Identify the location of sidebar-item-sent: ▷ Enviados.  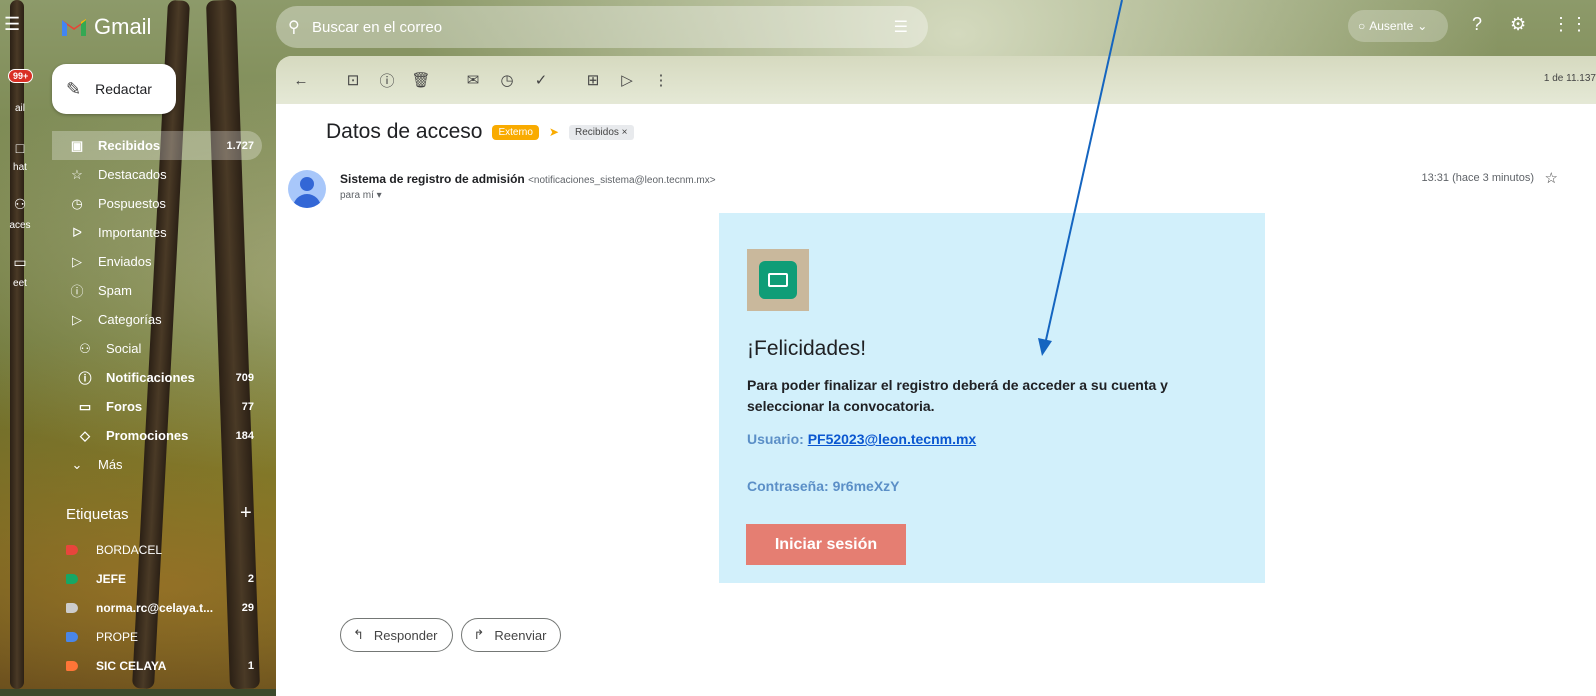
(157, 261).